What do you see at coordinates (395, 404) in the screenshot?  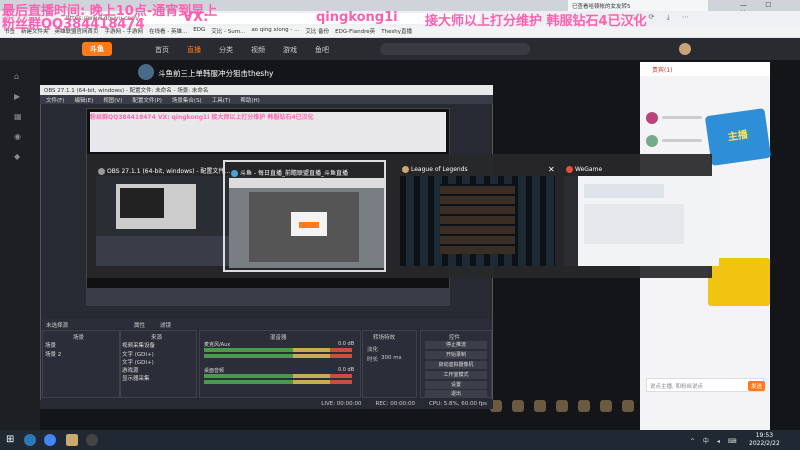 I see `rec-status: REC: 00:00:00` at bounding box center [395, 404].